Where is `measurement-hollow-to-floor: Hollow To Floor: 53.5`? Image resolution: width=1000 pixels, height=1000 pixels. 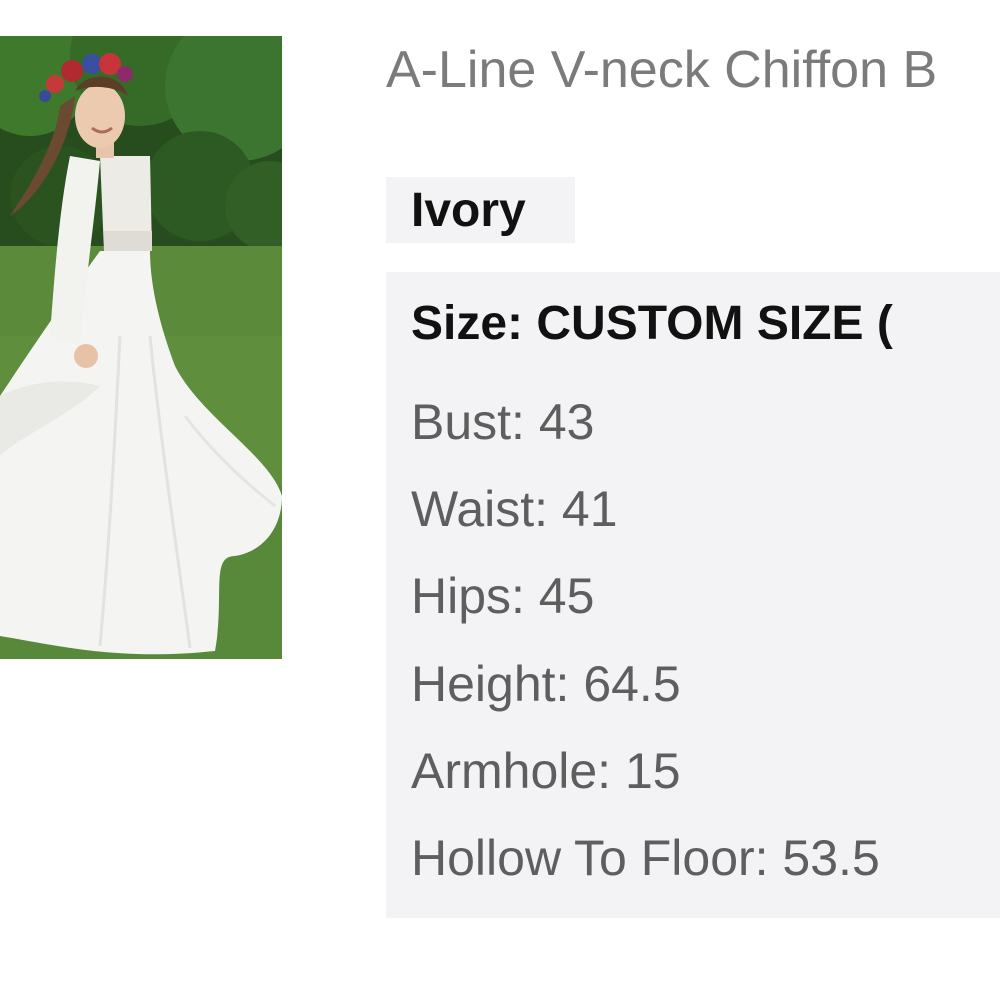
measurement-hollow-to-floor: Hollow To Floor: 53.5 is located at coordinates (645, 858).